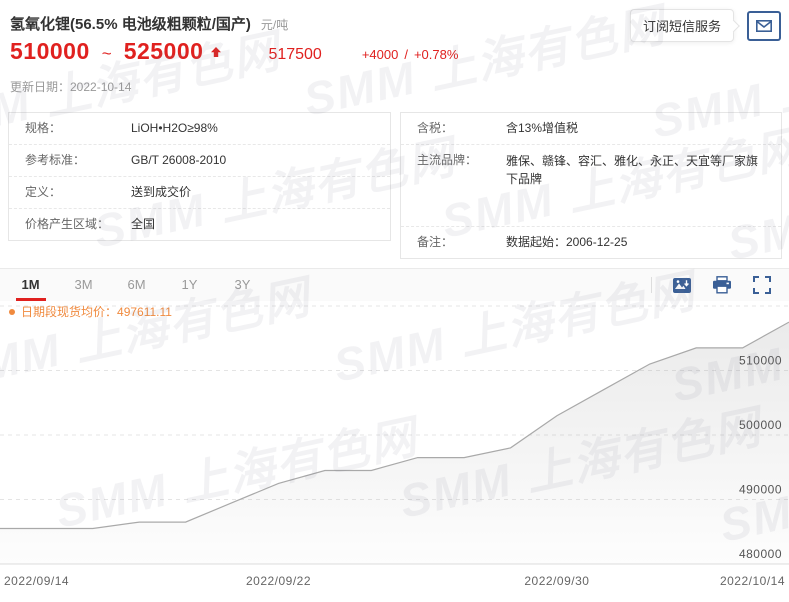 The width and height of the screenshot is (789, 602). I want to click on price-up-arrow-icon, so click(216, 52).